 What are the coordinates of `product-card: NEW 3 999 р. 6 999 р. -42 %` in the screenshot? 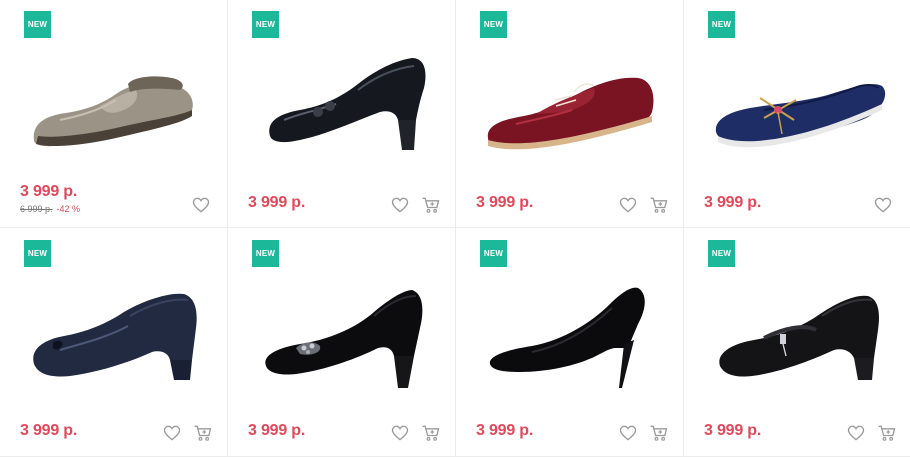 It's located at (114, 114).